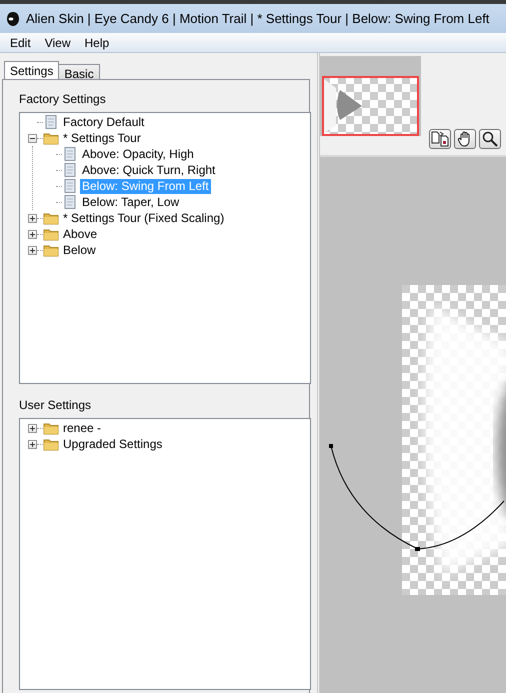 The image size is (506, 693). Describe the element at coordinates (13, 18) in the screenshot. I see `app-logo-icon` at that location.